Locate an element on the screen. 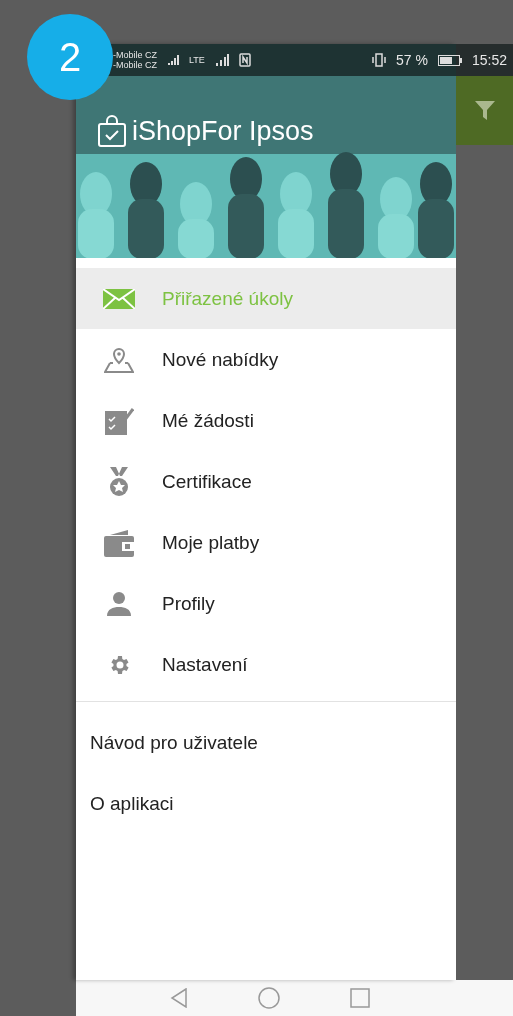 The image size is (513, 1016). menu-item-label: Nové nabídky is located at coordinates (220, 359).